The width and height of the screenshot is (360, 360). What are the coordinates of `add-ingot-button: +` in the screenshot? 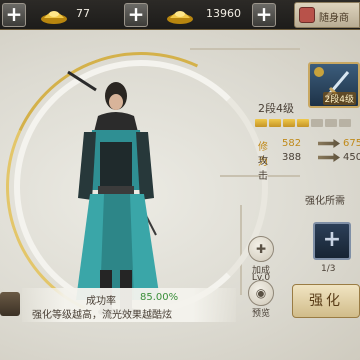 It's located at (264, 15).